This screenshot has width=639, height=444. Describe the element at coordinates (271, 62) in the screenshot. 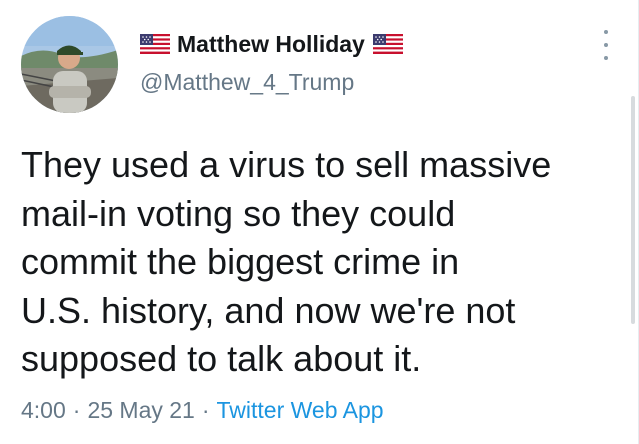

I see `tweet-header: Matthew Holliday @Matthew_4_Trump` at that location.